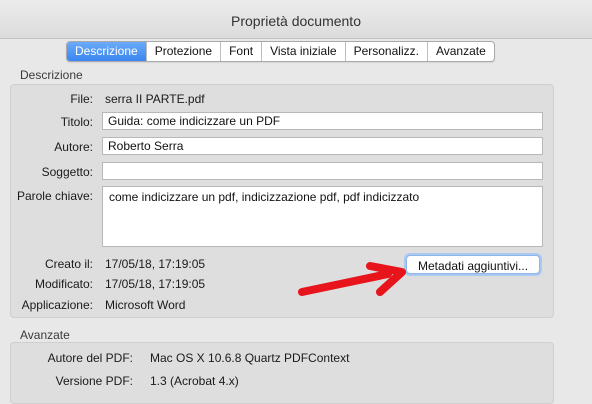 This screenshot has width=592, height=404. I want to click on advanced-section-label: Avanzate, so click(45, 335).